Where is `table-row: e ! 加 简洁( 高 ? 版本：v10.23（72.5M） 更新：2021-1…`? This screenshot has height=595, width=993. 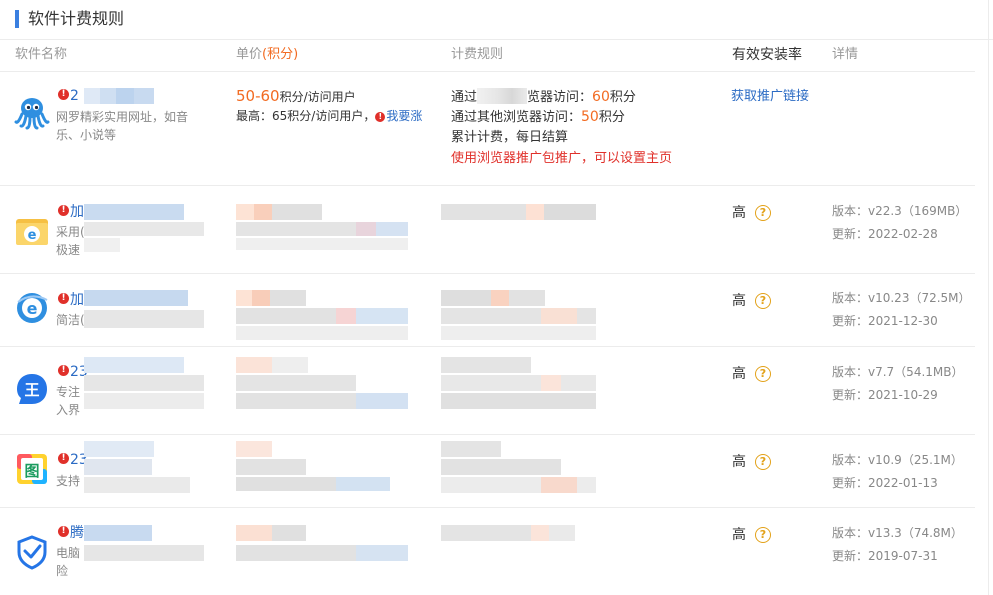 table-row: e ! 加 简洁( 高 ? 版本：v10.23（72.5M） 更新：2021-1… is located at coordinates (487, 310).